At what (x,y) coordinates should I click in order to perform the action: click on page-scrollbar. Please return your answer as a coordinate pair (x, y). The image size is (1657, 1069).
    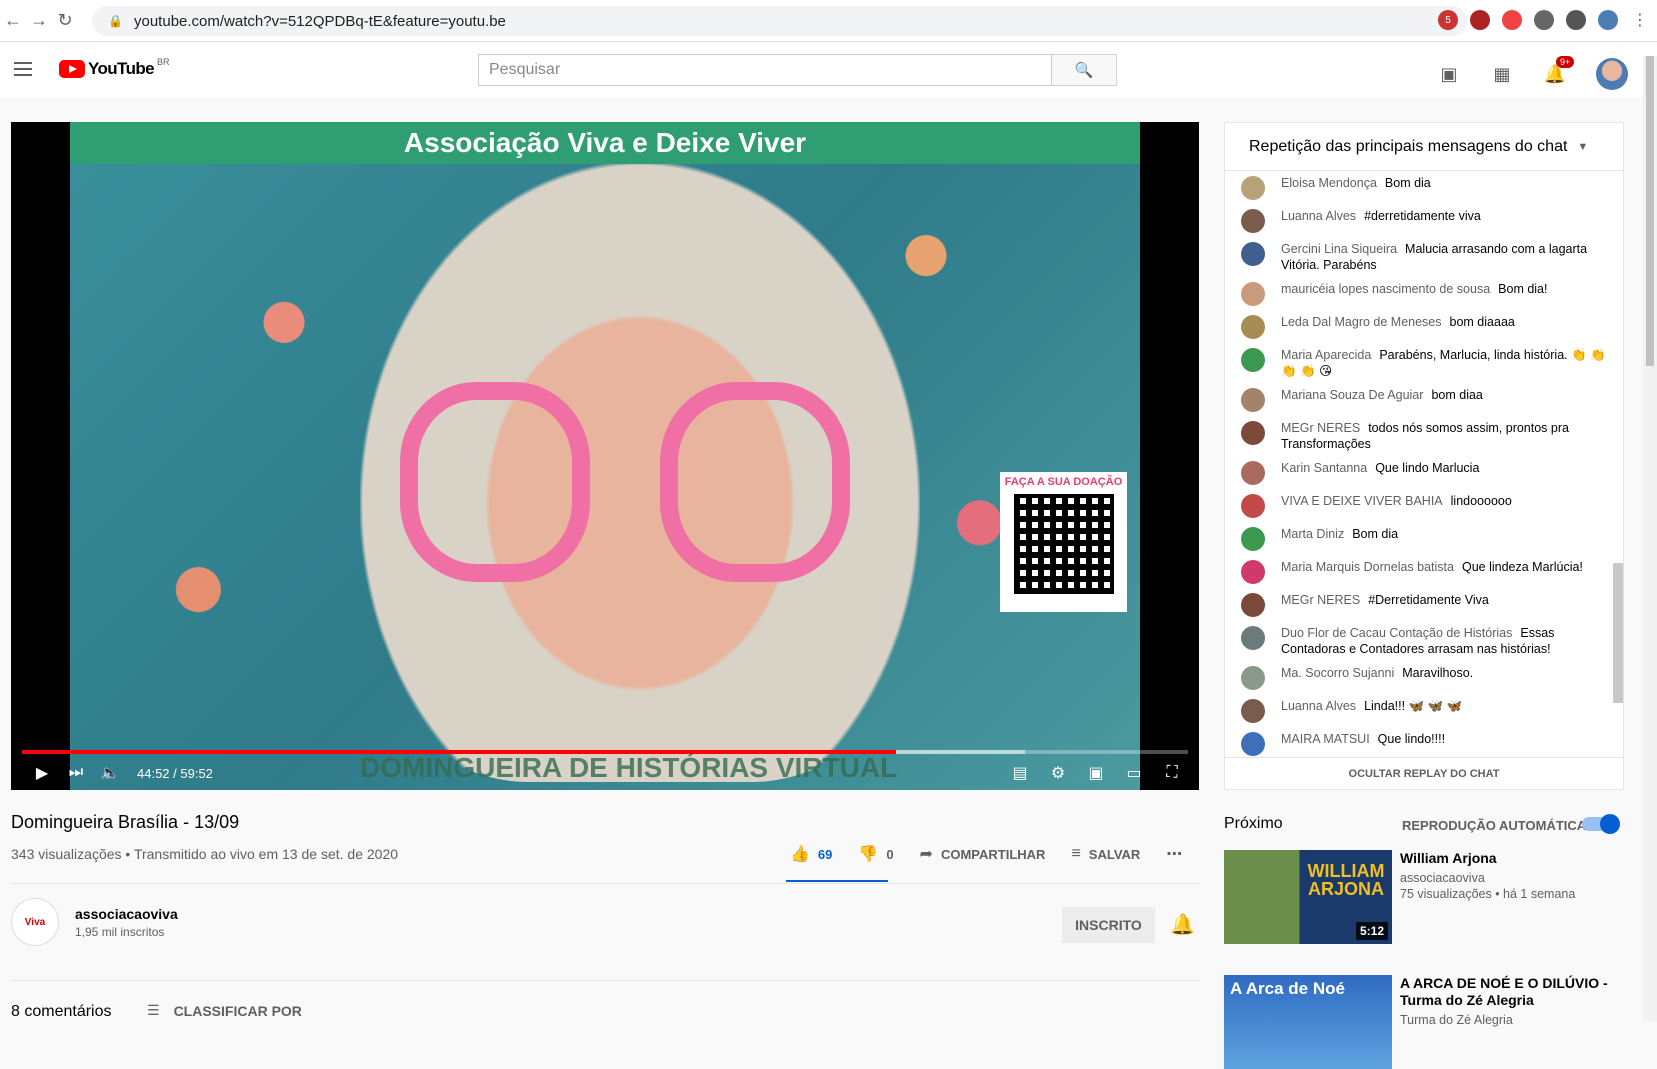
    Looking at the image, I should click on (1650, 538).